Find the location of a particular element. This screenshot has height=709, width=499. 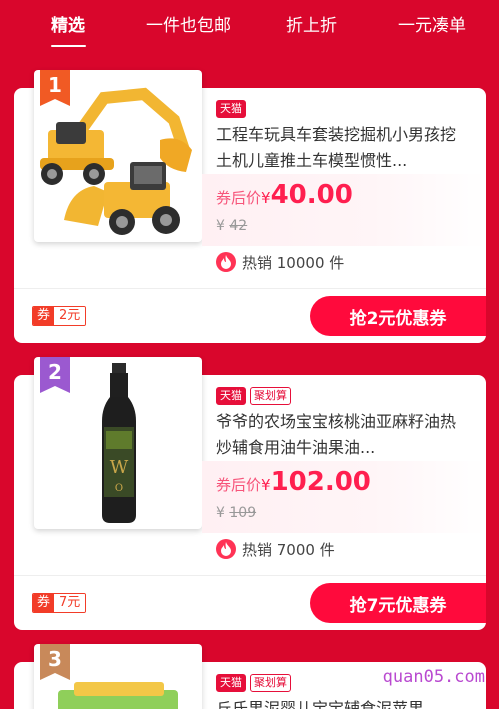

rank-badge: 1 is located at coordinates (55, 88).